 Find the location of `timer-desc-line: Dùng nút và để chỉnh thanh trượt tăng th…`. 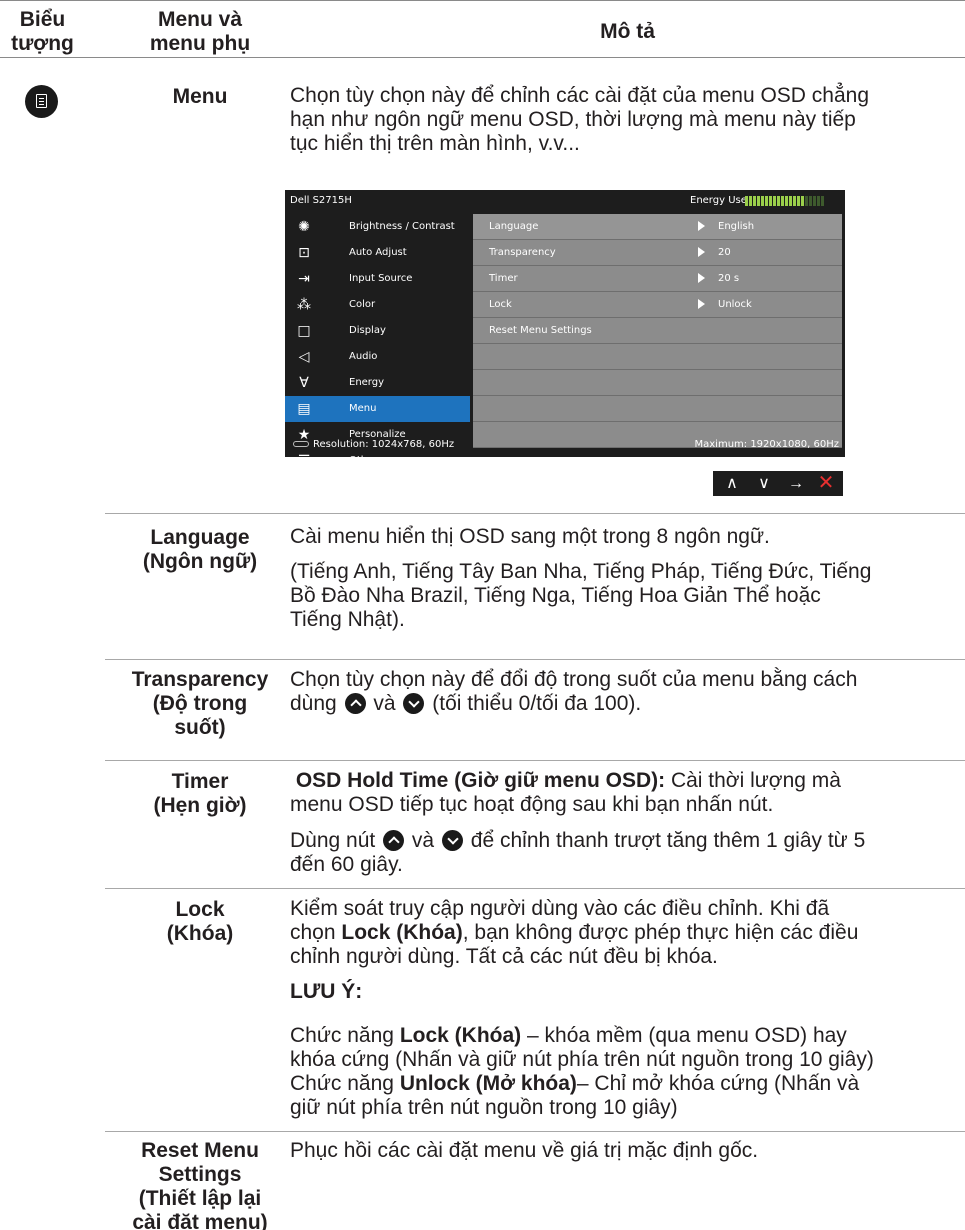

timer-desc-line: Dùng nút và để chỉnh thanh trượt tăng th… is located at coordinates (625, 841).